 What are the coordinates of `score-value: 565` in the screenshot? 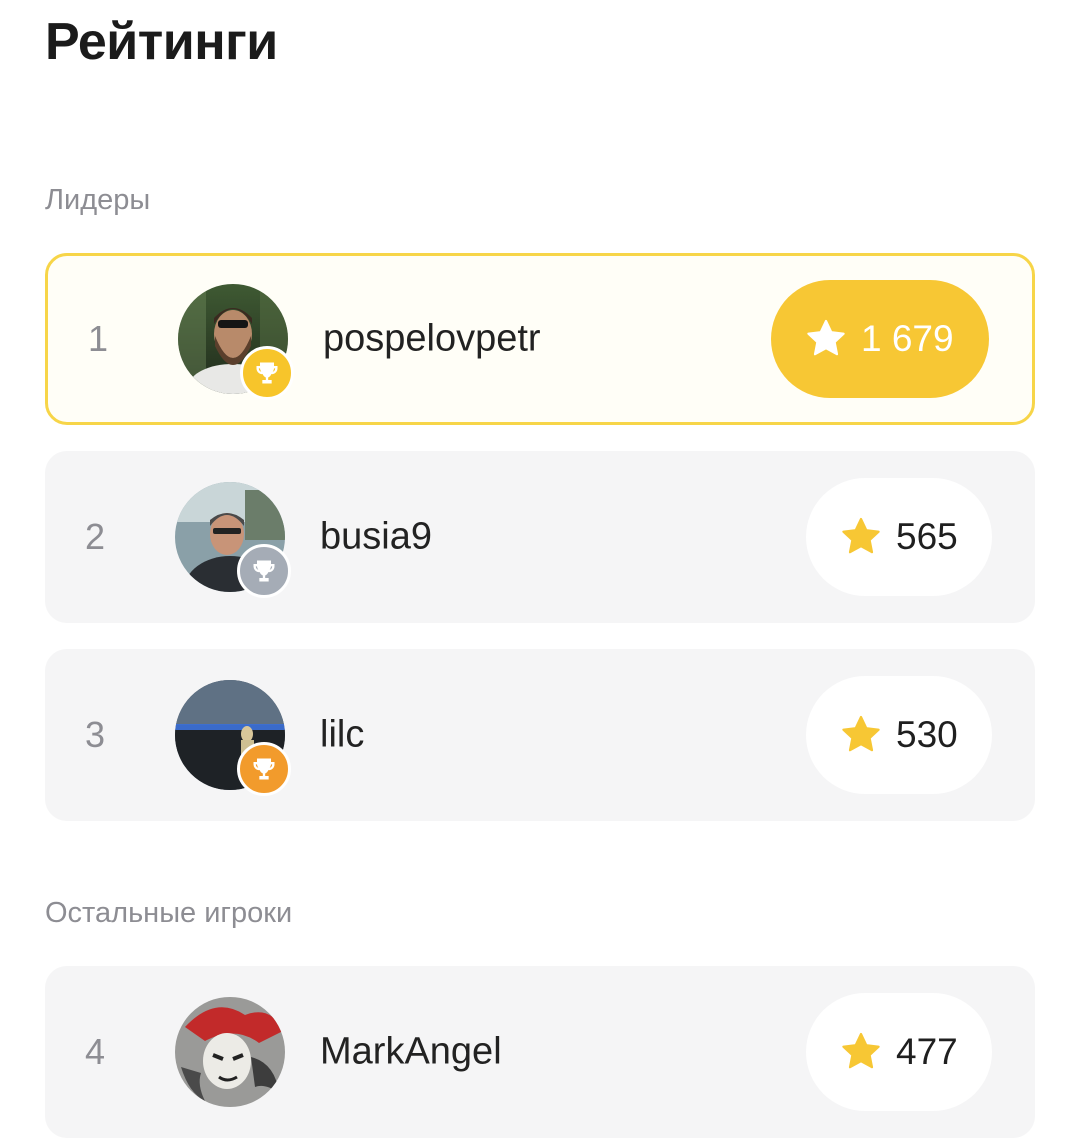 It's located at (927, 536).